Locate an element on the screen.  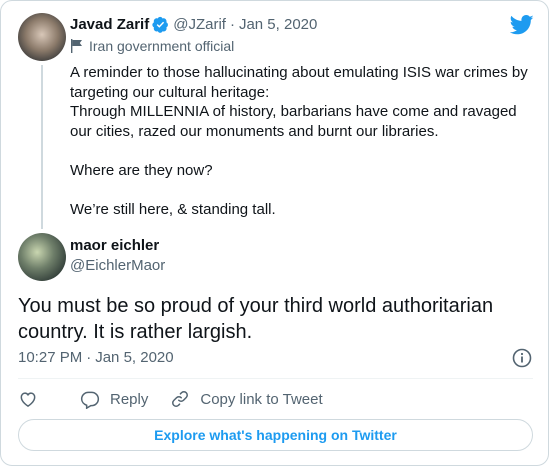
tweet-time: 10:27 PM is located at coordinates (50, 357).